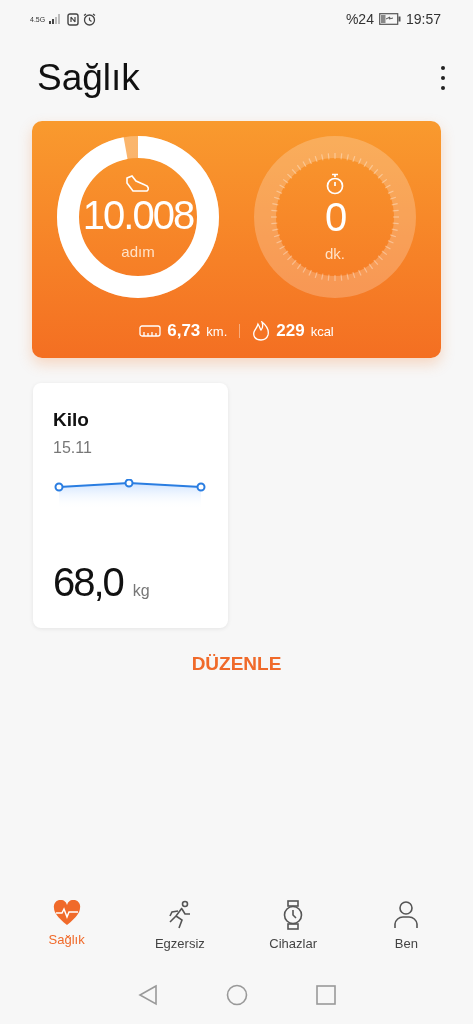 The image size is (473, 1024). What do you see at coordinates (322, 331) in the screenshot?
I see `calories-unit: kcal` at bounding box center [322, 331].